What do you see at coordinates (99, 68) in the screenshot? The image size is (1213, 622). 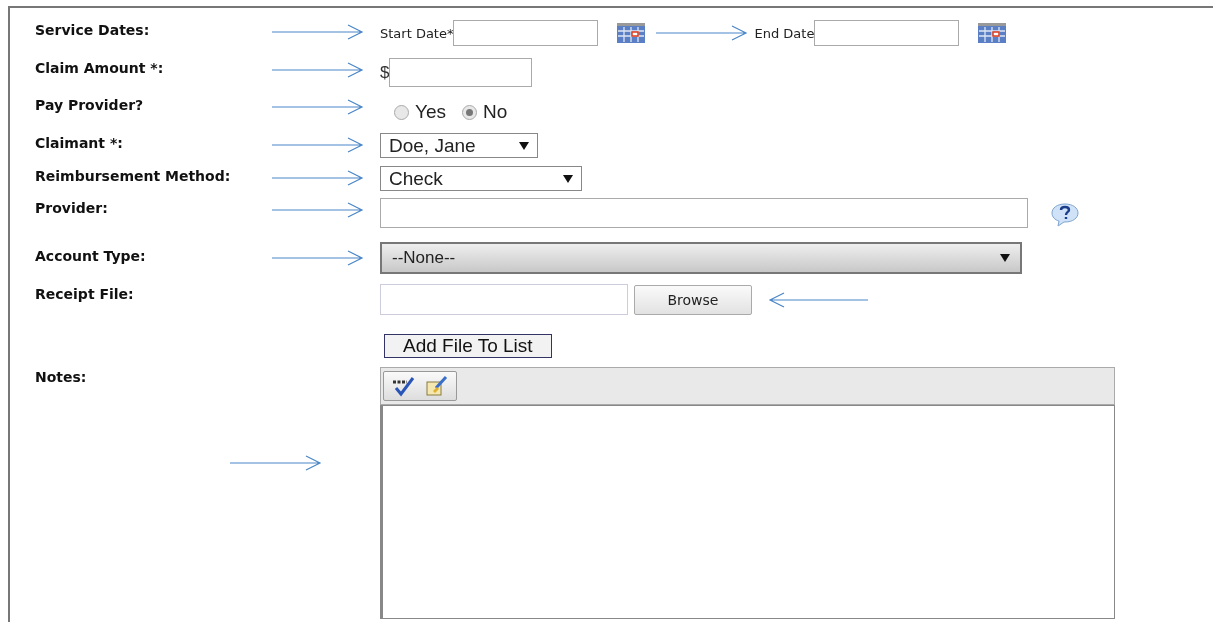 I see `field-label: Claim Amount *:` at bounding box center [99, 68].